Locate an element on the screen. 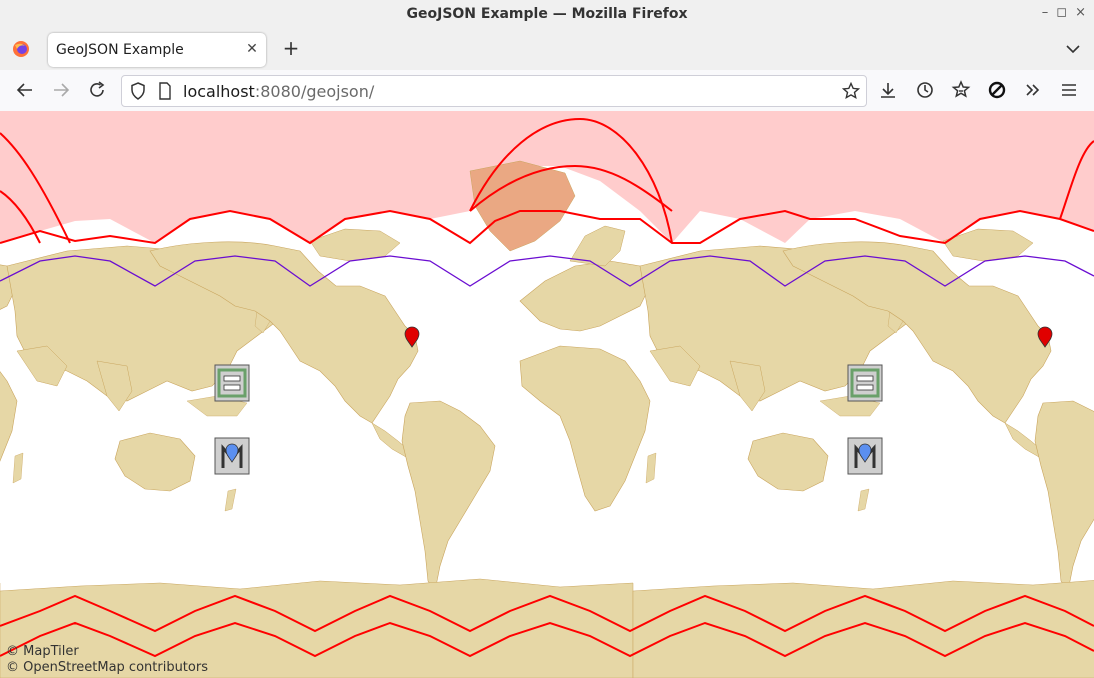 This screenshot has width=1094, height=678. new-tab-button: + is located at coordinates (291, 48).